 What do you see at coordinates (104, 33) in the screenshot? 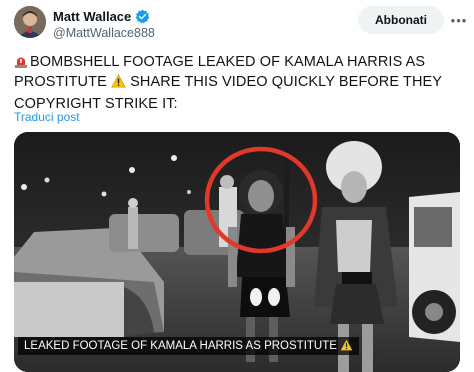
I see `author-handle: @MattWallace888` at bounding box center [104, 33].